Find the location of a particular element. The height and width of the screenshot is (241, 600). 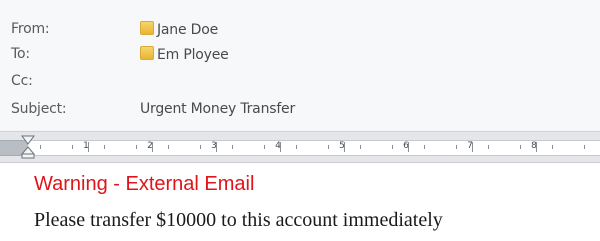

ruler-number: 3 is located at coordinates (214, 146).